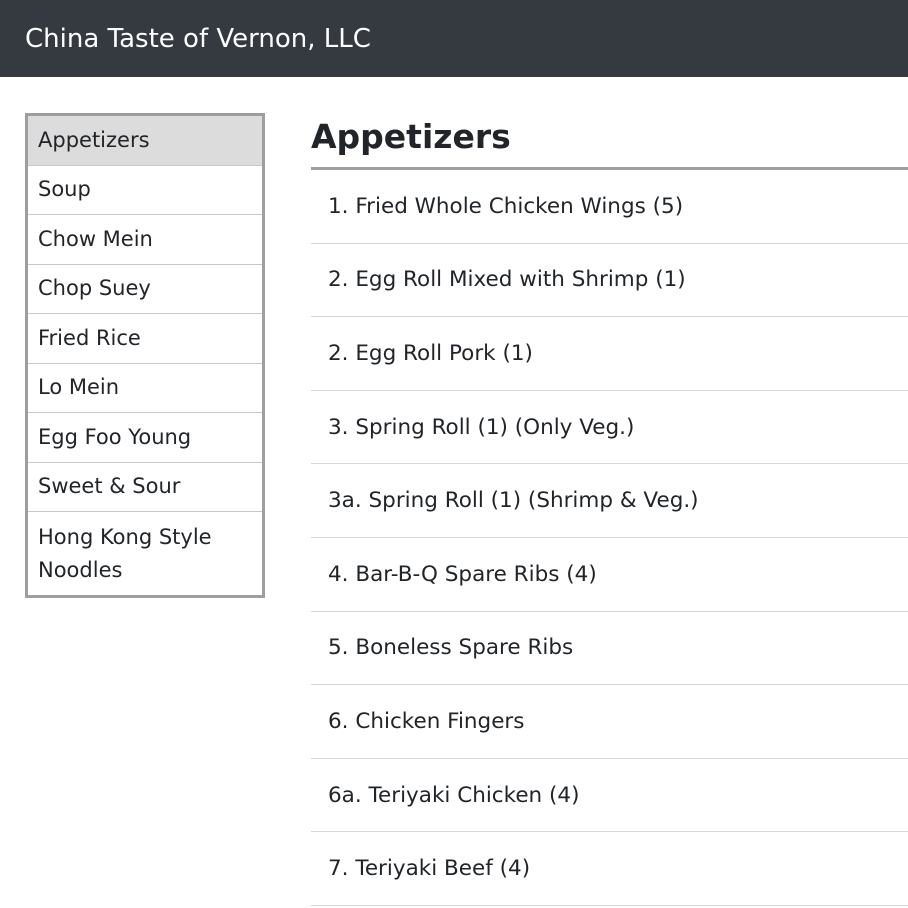 The image size is (908, 908). Describe the element at coordinates (609, 141) in the screenshot. I see `section-heading: Appetizers` at that location.